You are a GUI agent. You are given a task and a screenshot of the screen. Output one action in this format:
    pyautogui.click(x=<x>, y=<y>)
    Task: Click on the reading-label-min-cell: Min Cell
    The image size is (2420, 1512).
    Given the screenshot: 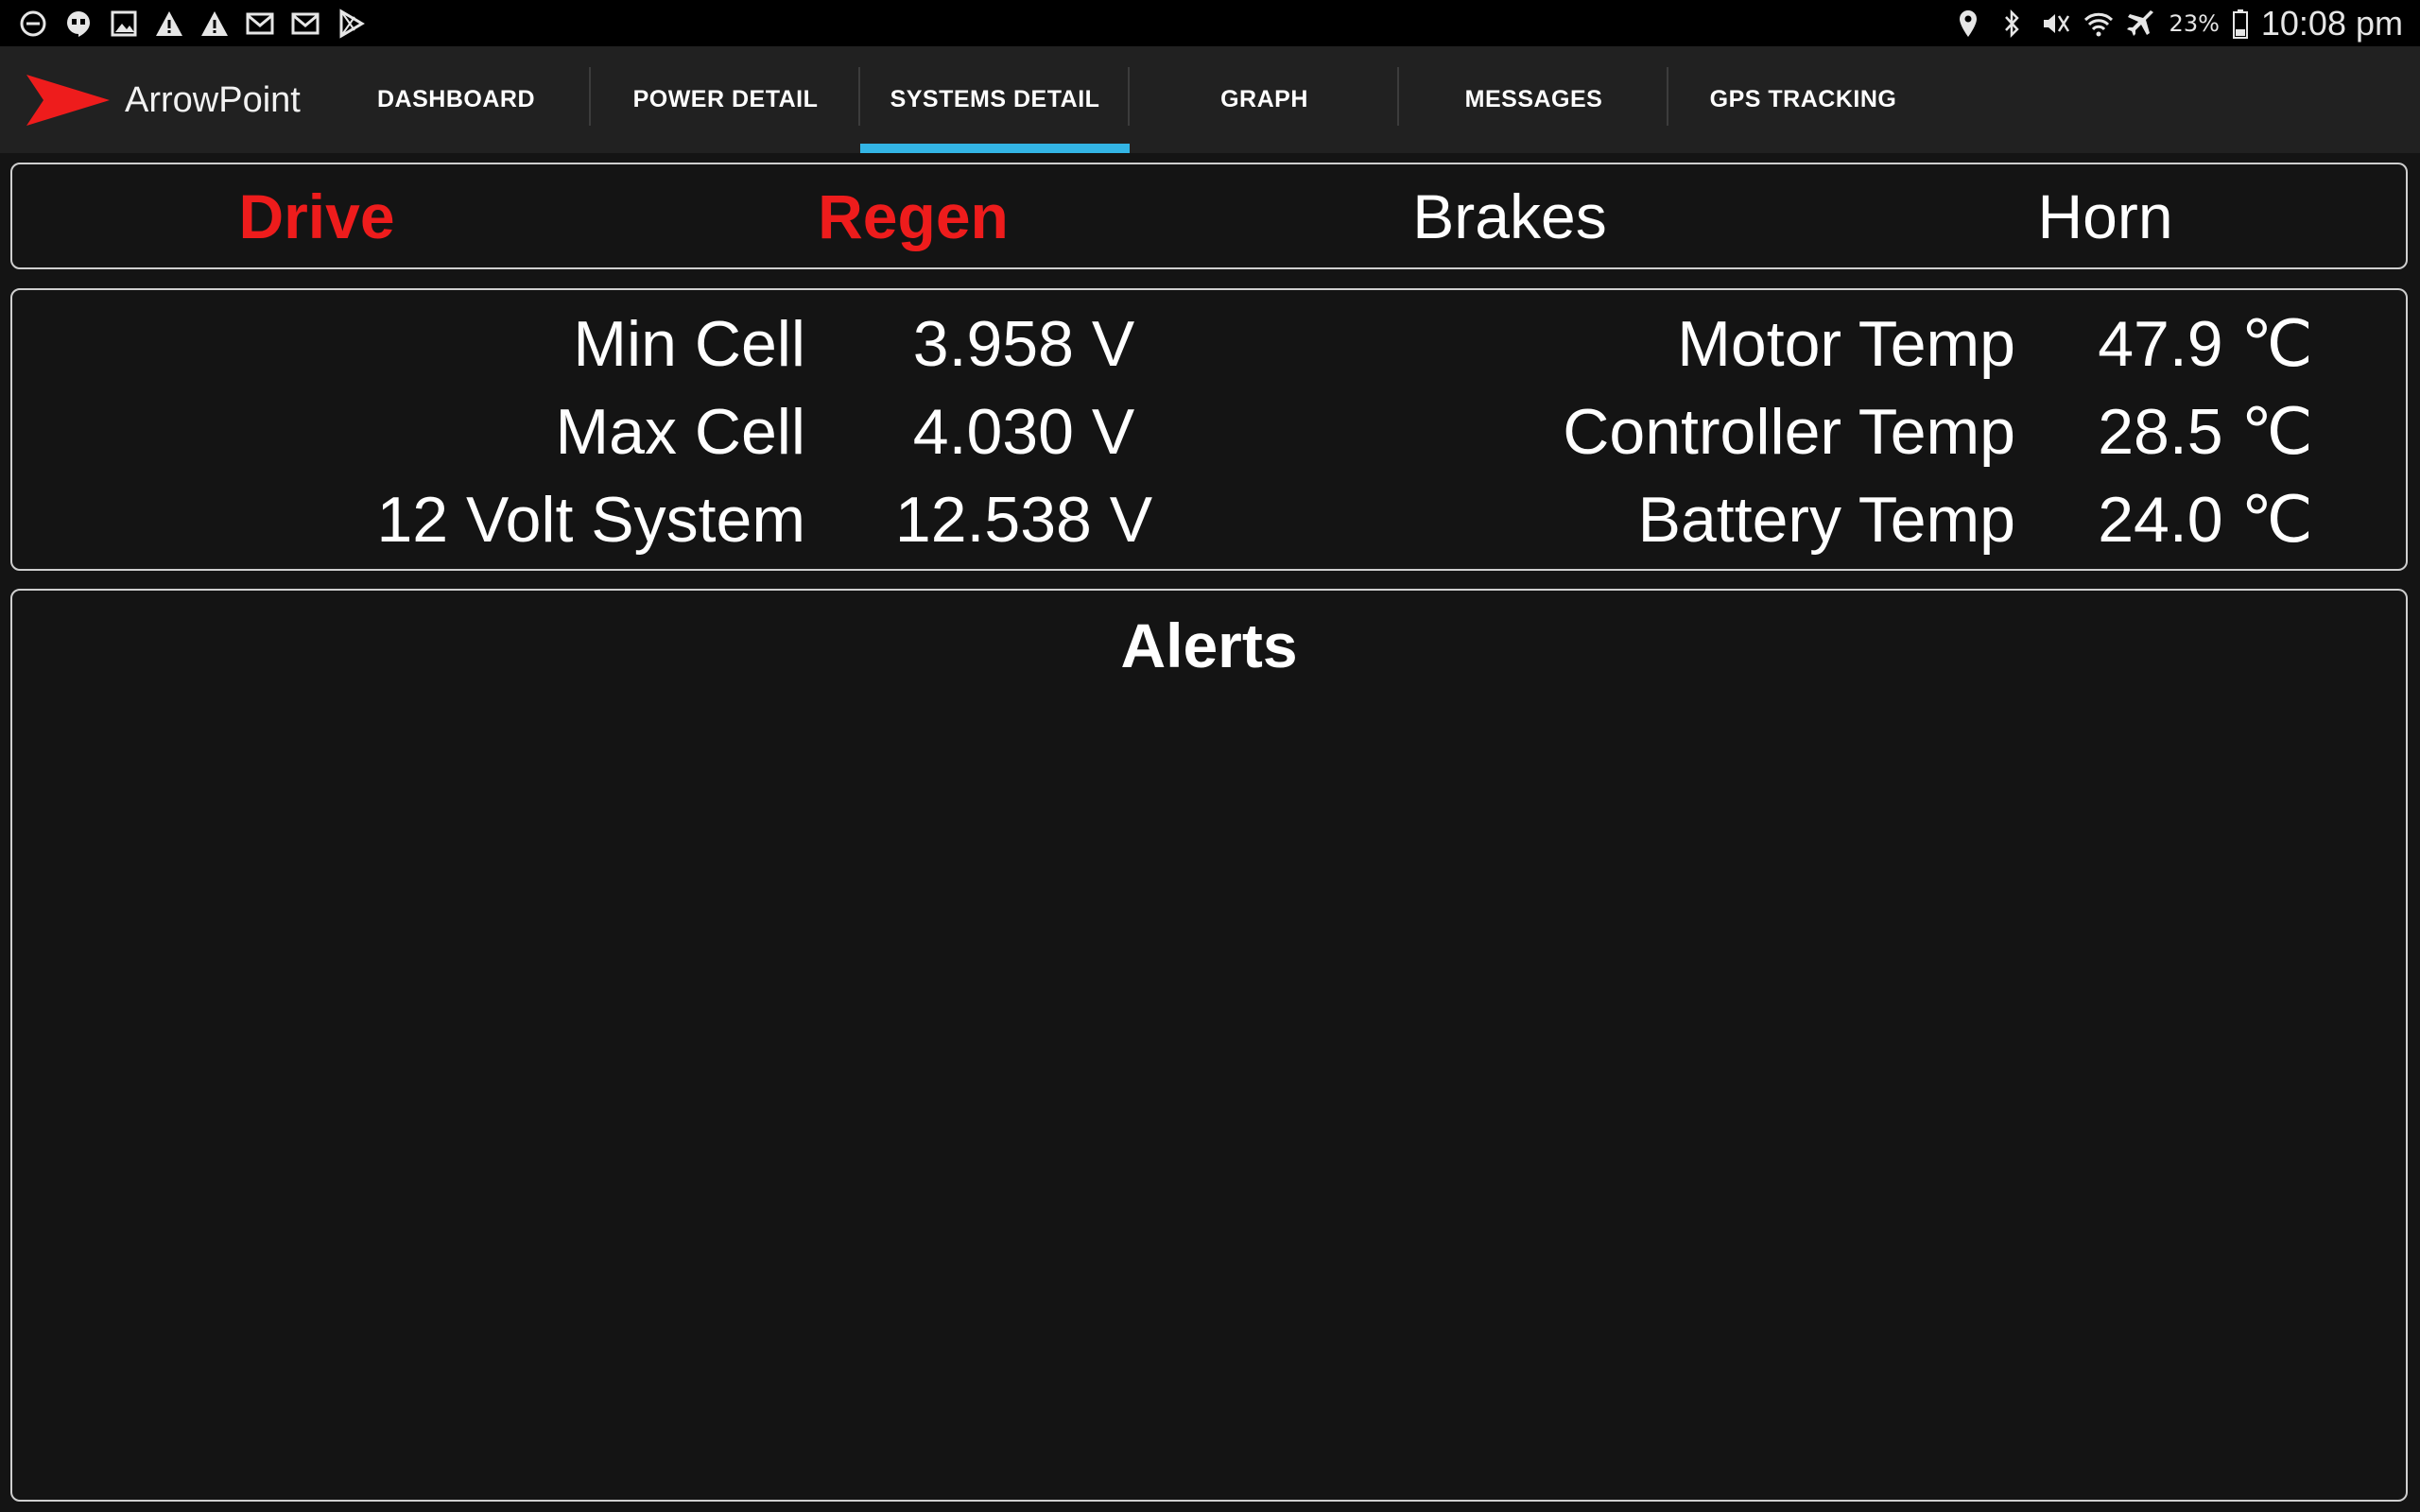 What is the action you would take?
    pyautogui.click(x=689, y=344)
    